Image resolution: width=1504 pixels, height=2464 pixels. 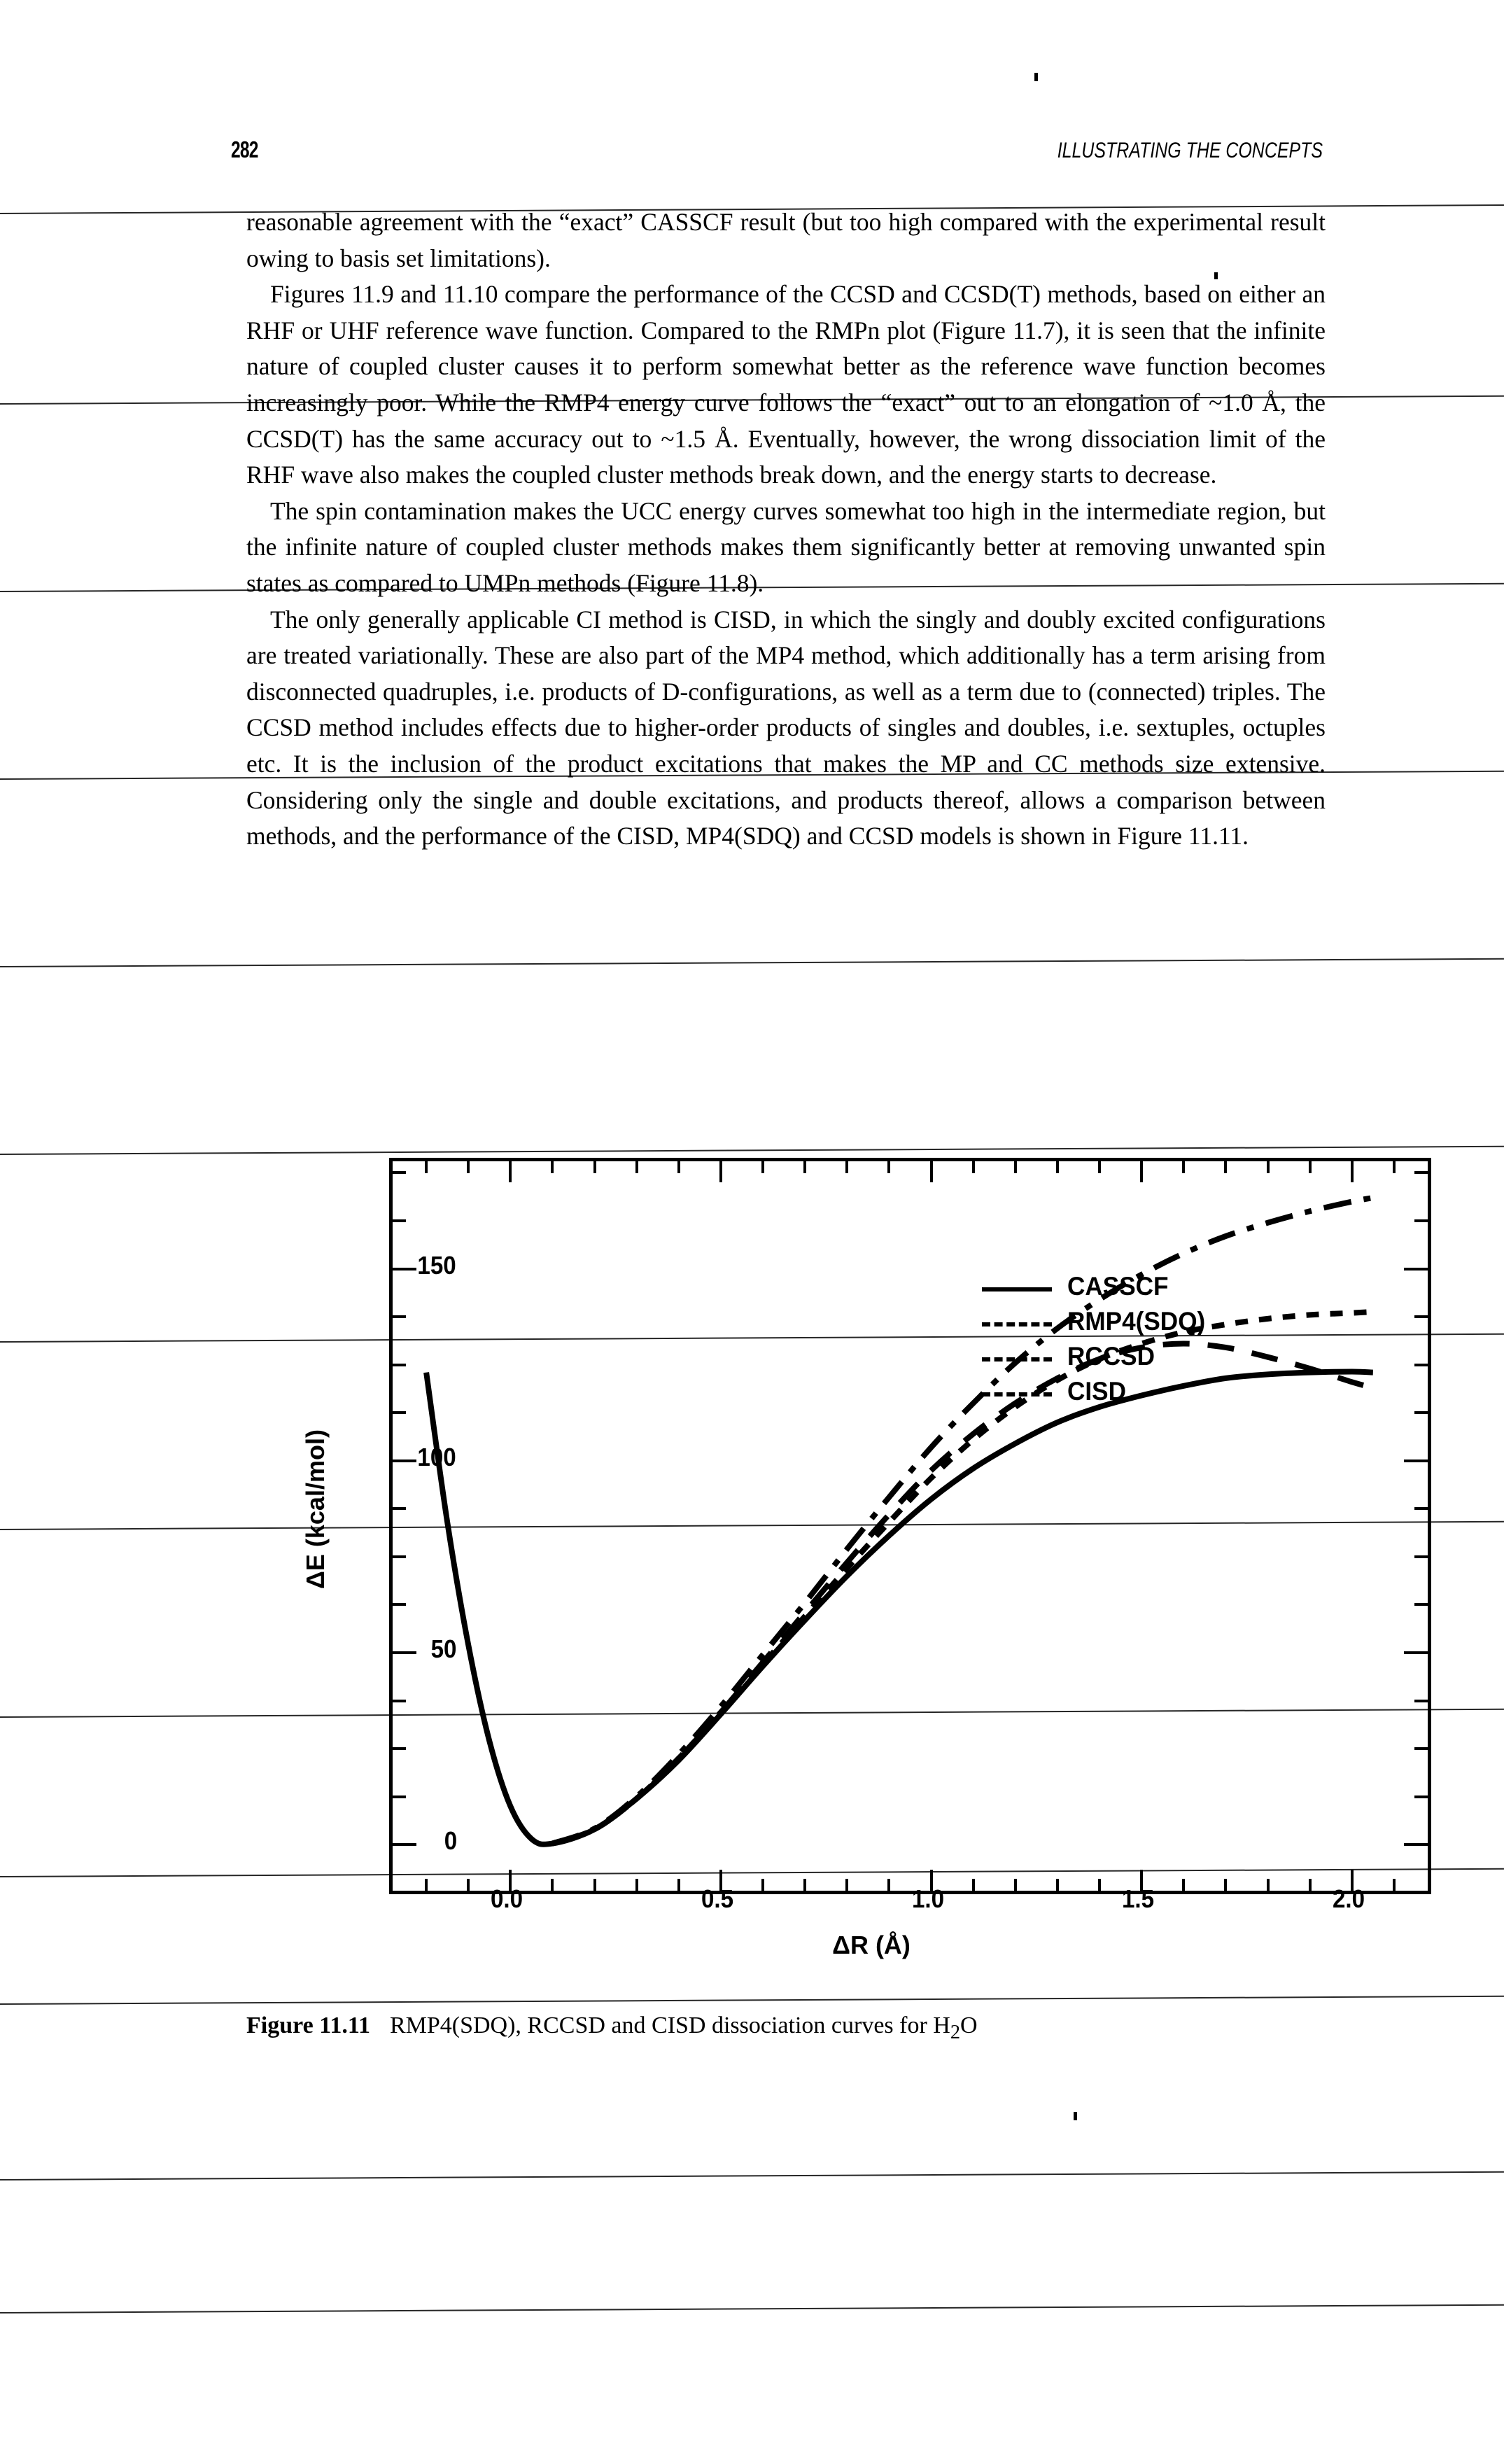 What do you see at coordinates (1096, 1391) in the screenshot?
I see `legend-label-cisd: CISD` at bounding box center [1096, 1391].